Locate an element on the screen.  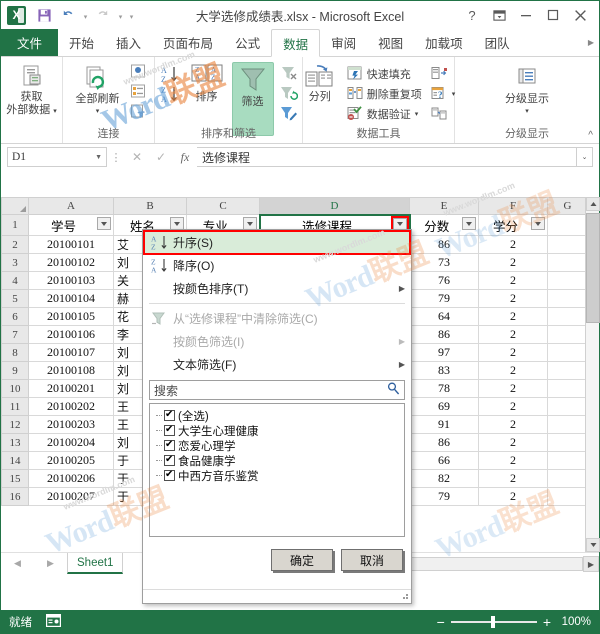
cell-a14: 20100205 is located at coordinates (71, 460).